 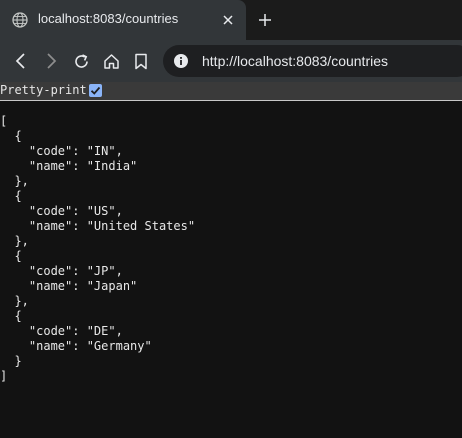 What do you see at coordinates (231, 91) in the screenshot?
I see `pretty-print-bar: Pretty-print` at bounding box center [231, 91].